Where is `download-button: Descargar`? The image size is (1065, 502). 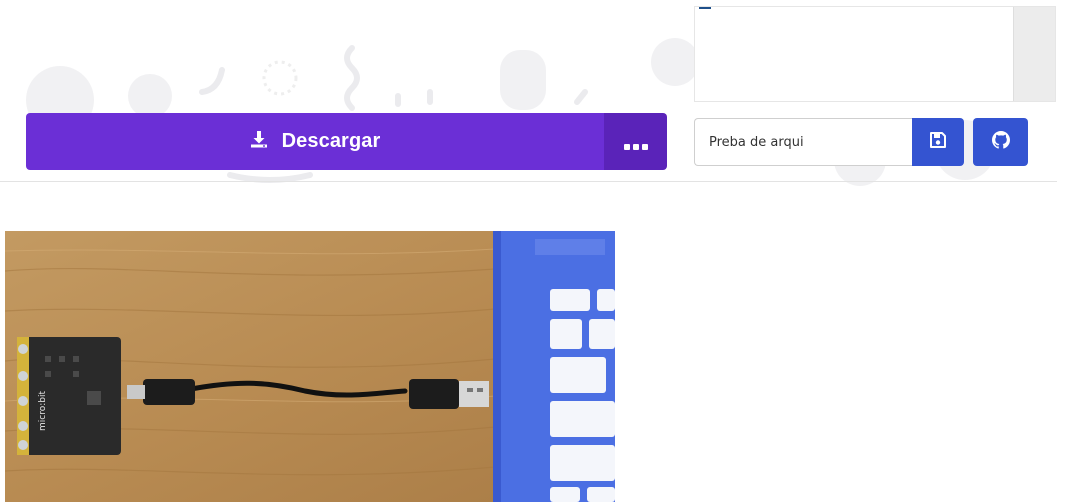
download-button: Descargar is located at coordinates (315, 141).